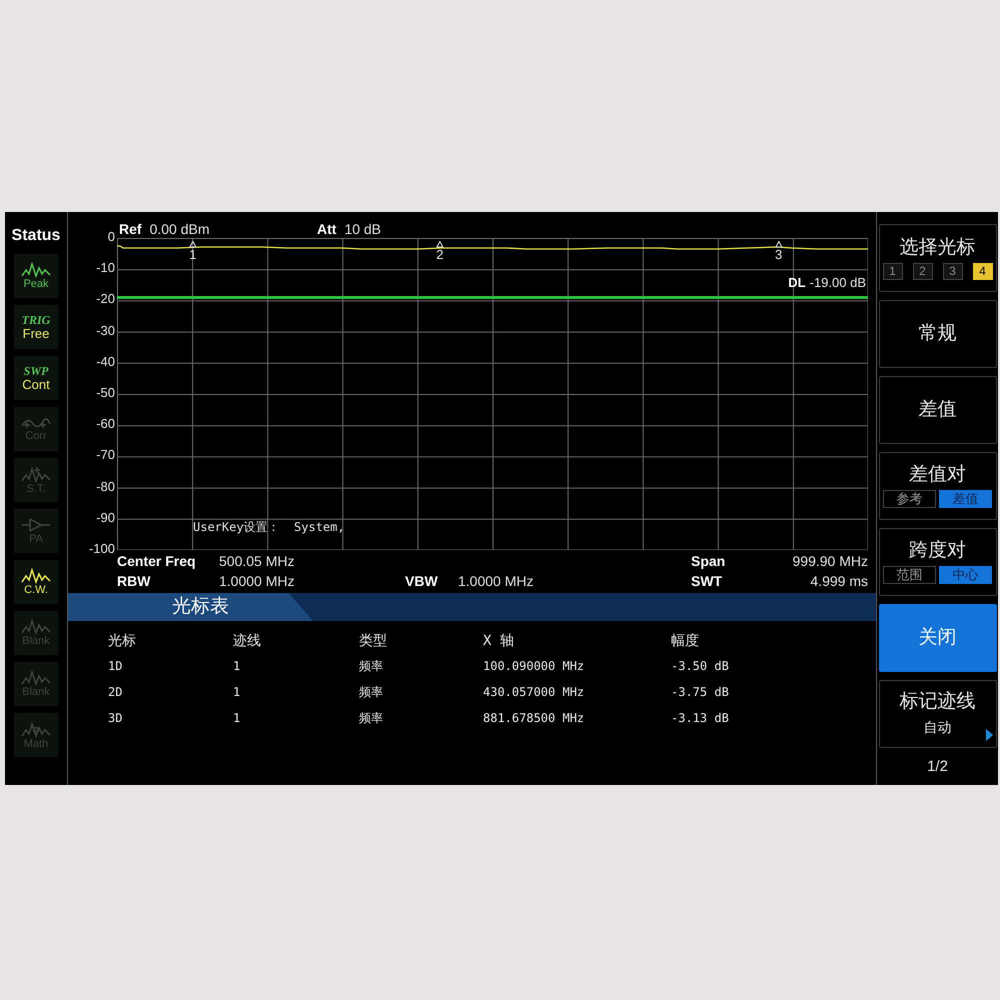 The image size is (1000, 1000). What do you see at coordinates (909, 575) in the screenshot?
I see `toggle-option: 范围` at bounding box center [909, 575].